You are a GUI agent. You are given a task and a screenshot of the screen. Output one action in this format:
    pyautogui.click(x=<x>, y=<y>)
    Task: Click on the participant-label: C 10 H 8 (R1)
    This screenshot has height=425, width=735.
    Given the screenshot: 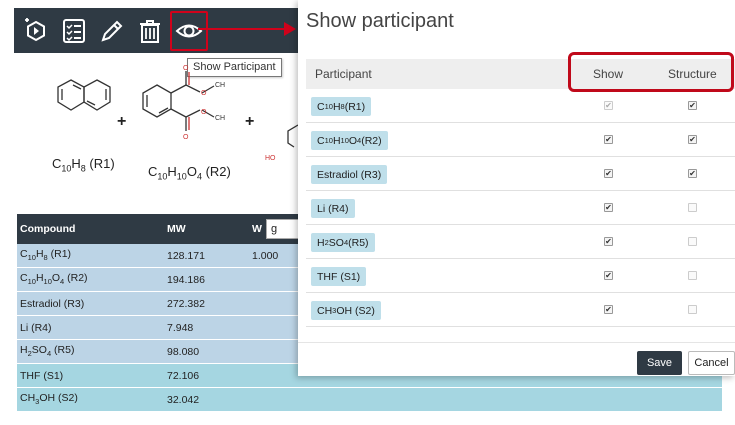 What is the action you would take?
    pyautogui.click(x=341, y=106)
    